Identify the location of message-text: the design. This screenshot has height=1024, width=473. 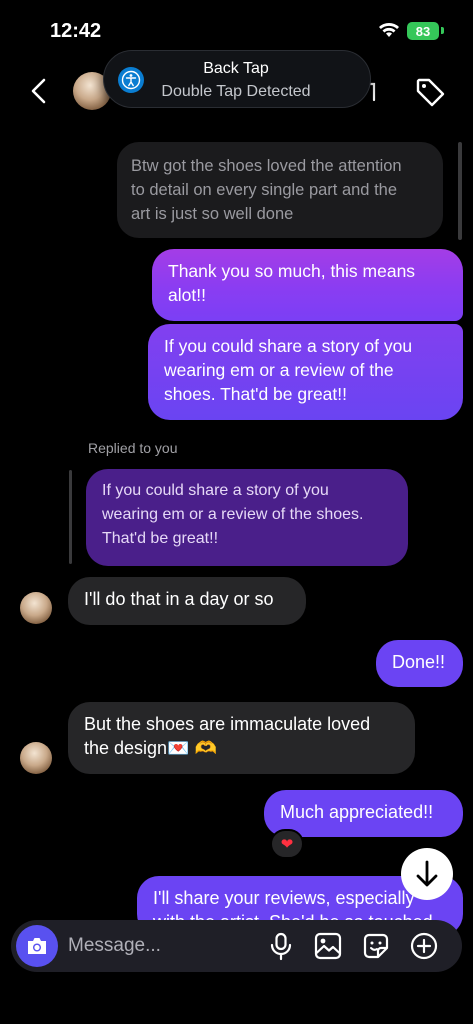
(126, 748).